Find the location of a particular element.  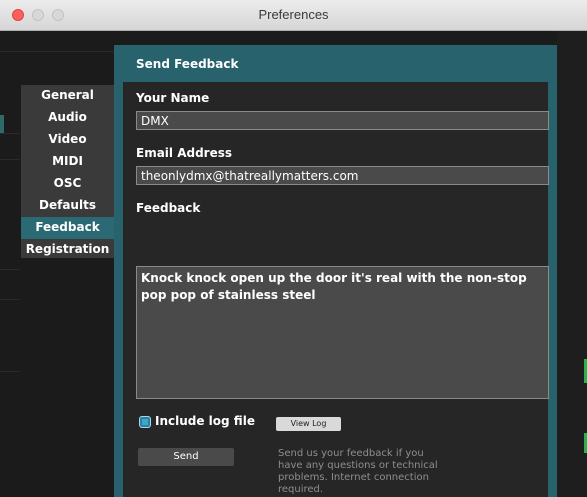

send-button: Send is located at coordinates (186, 457).